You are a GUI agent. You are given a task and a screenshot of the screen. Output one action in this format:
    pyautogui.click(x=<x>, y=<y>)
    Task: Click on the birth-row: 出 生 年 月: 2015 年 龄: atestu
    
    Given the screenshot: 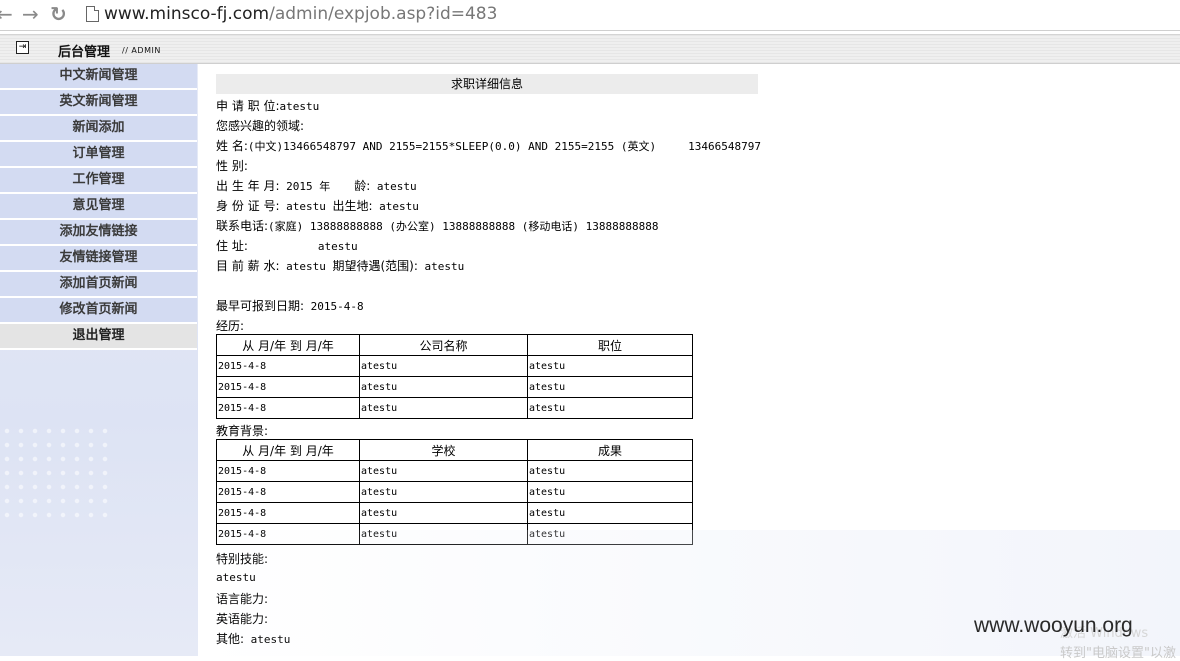 What is the action you would take?
    pyautogui.click(x=316, y=185)
    